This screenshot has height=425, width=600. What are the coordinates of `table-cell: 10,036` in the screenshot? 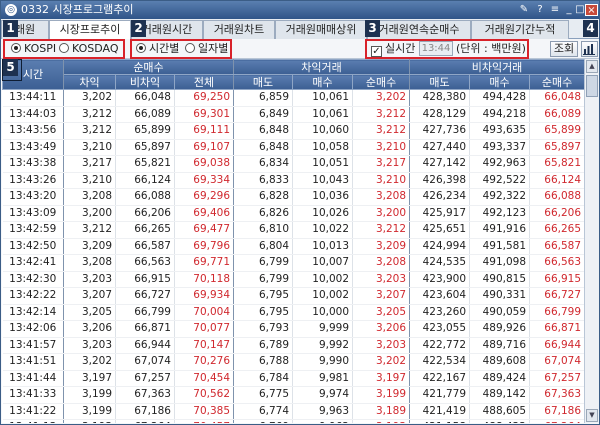 It's located at (323, 197).